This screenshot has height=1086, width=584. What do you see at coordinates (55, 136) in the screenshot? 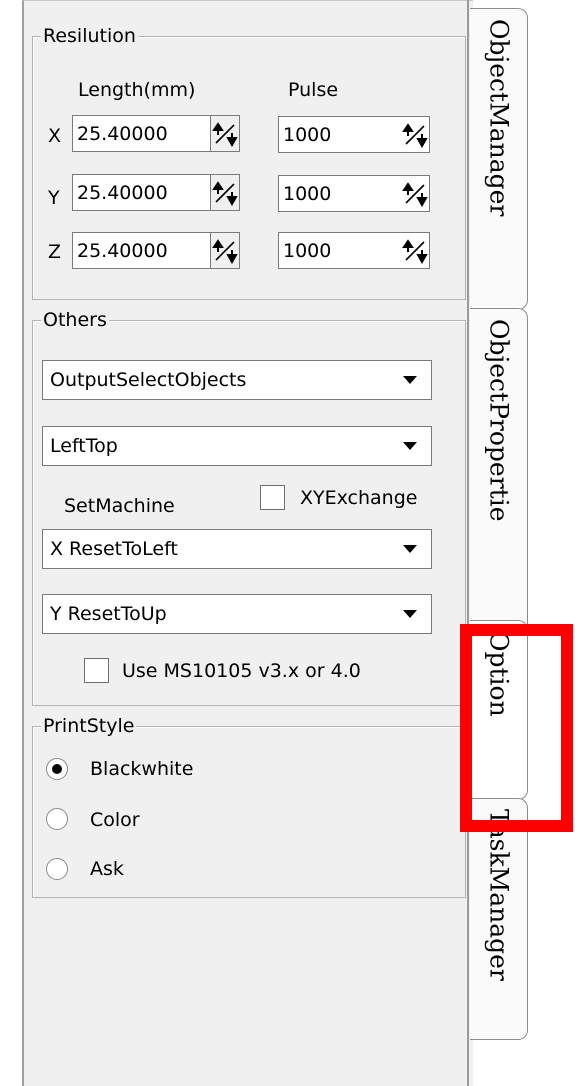
I see `axis-label-x: X` at bounding box center [55, 136].